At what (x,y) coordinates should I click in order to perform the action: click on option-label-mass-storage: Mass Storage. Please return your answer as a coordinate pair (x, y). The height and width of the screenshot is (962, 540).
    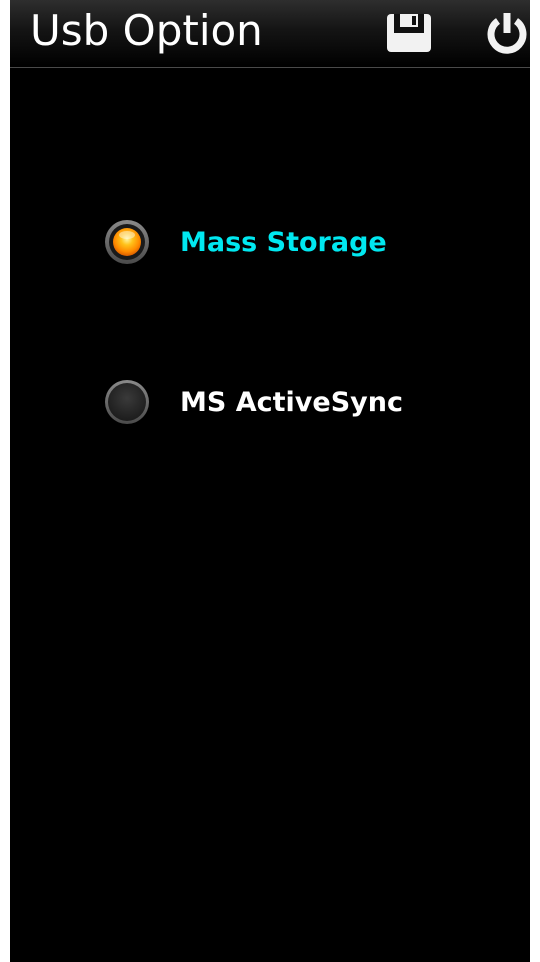
    Looking at the image, I should click on (283, 242).